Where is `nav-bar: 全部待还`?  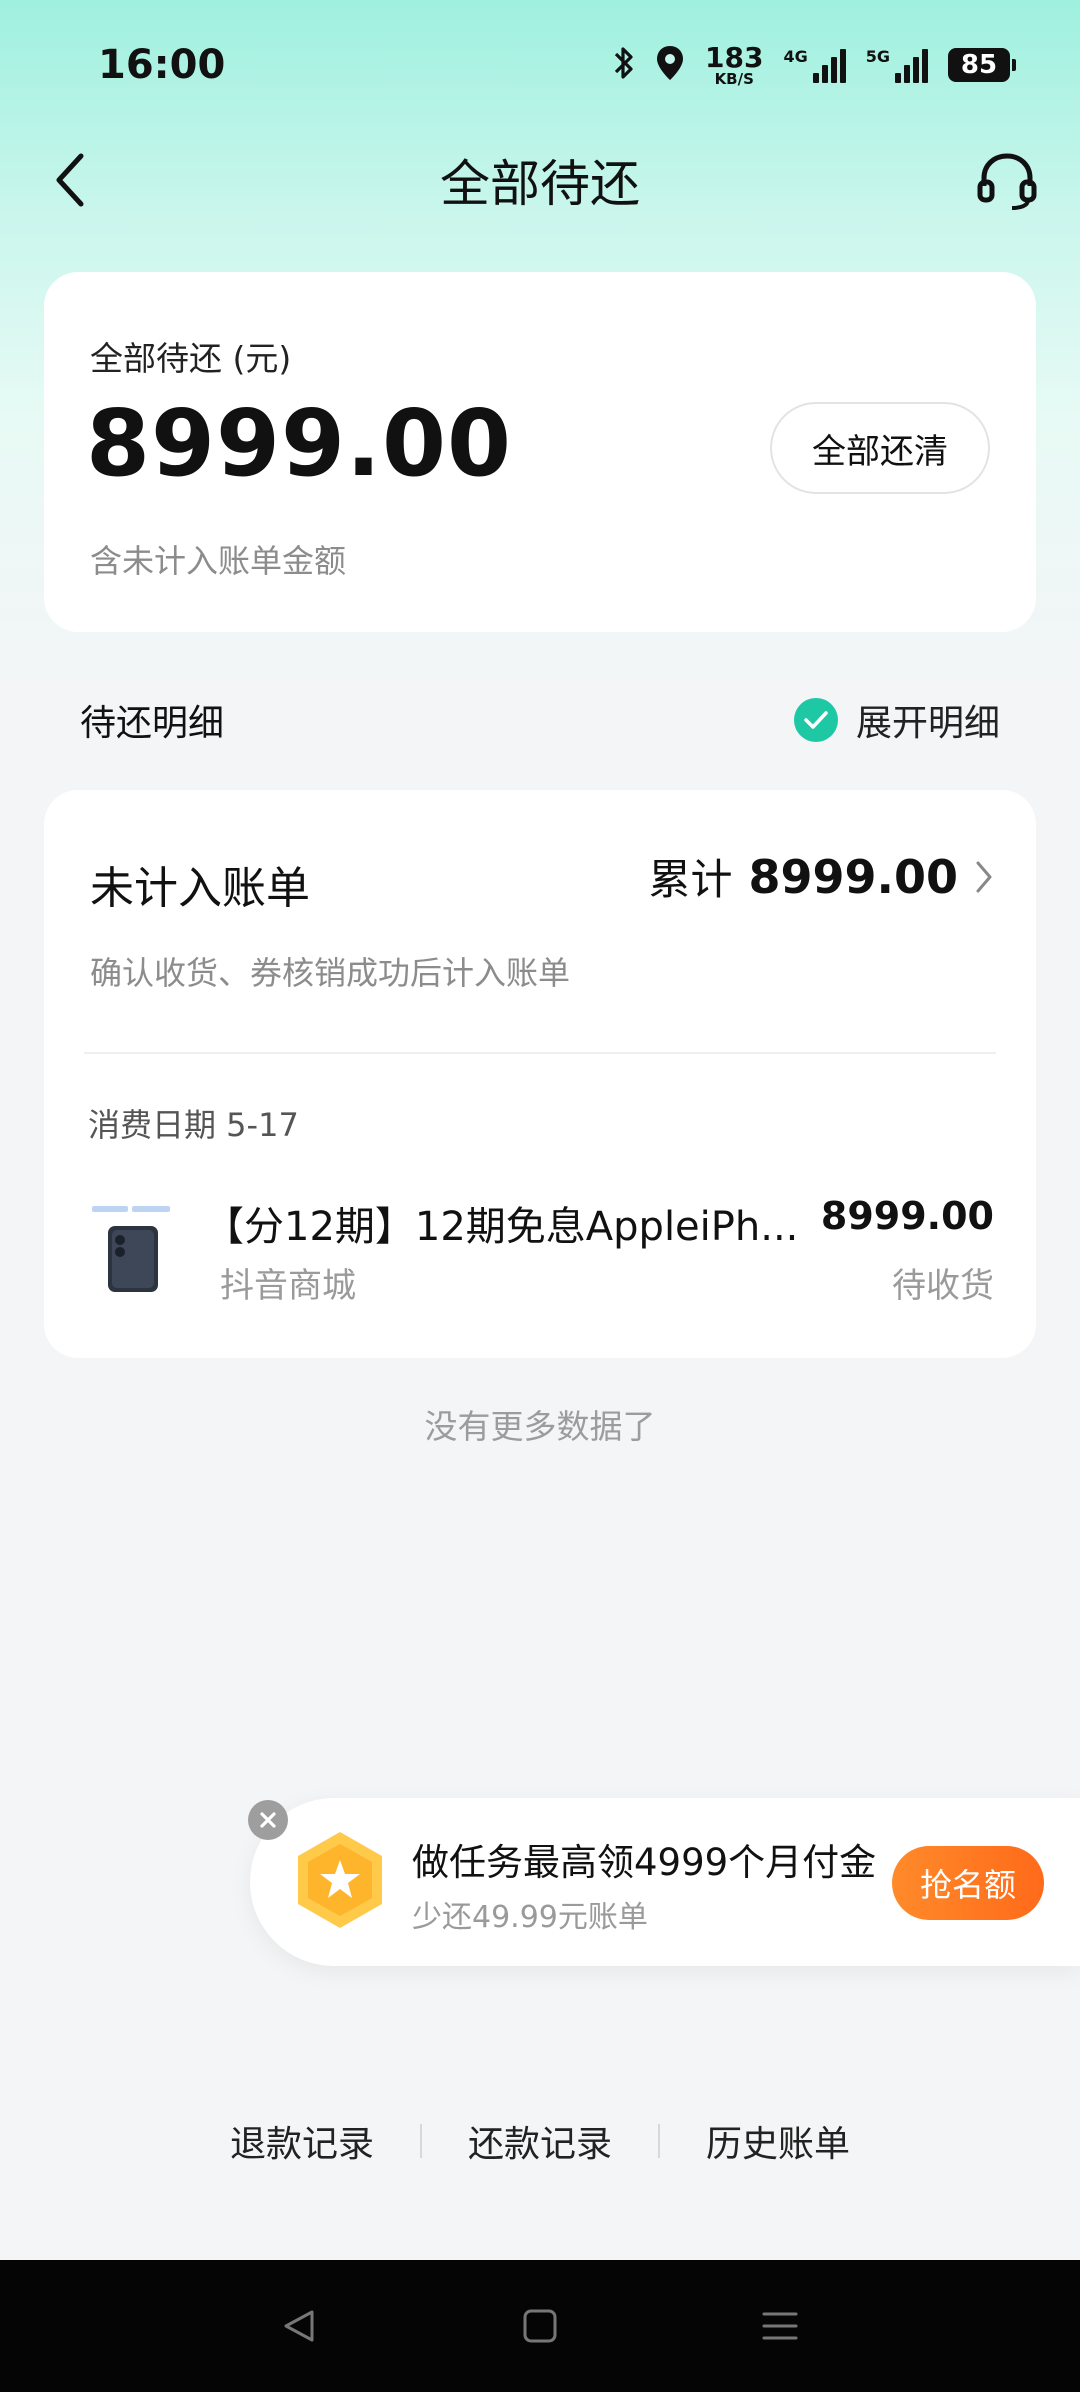
nav-bar: 全部待还 is located at coordinates (540, 180).